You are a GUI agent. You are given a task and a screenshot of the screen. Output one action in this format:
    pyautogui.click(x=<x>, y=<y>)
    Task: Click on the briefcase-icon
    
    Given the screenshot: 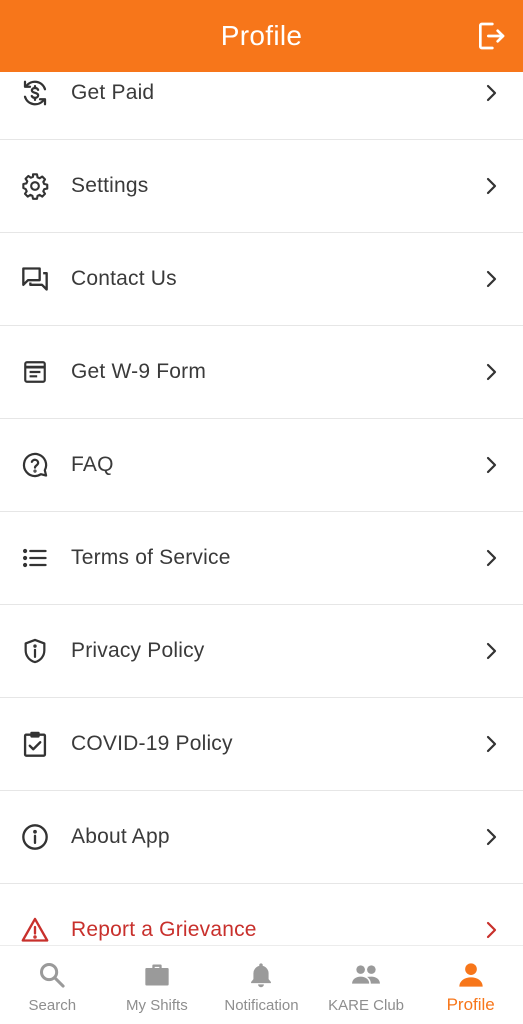 What is the action you would take?
    pyautogui.click(x=157, y=975)
    